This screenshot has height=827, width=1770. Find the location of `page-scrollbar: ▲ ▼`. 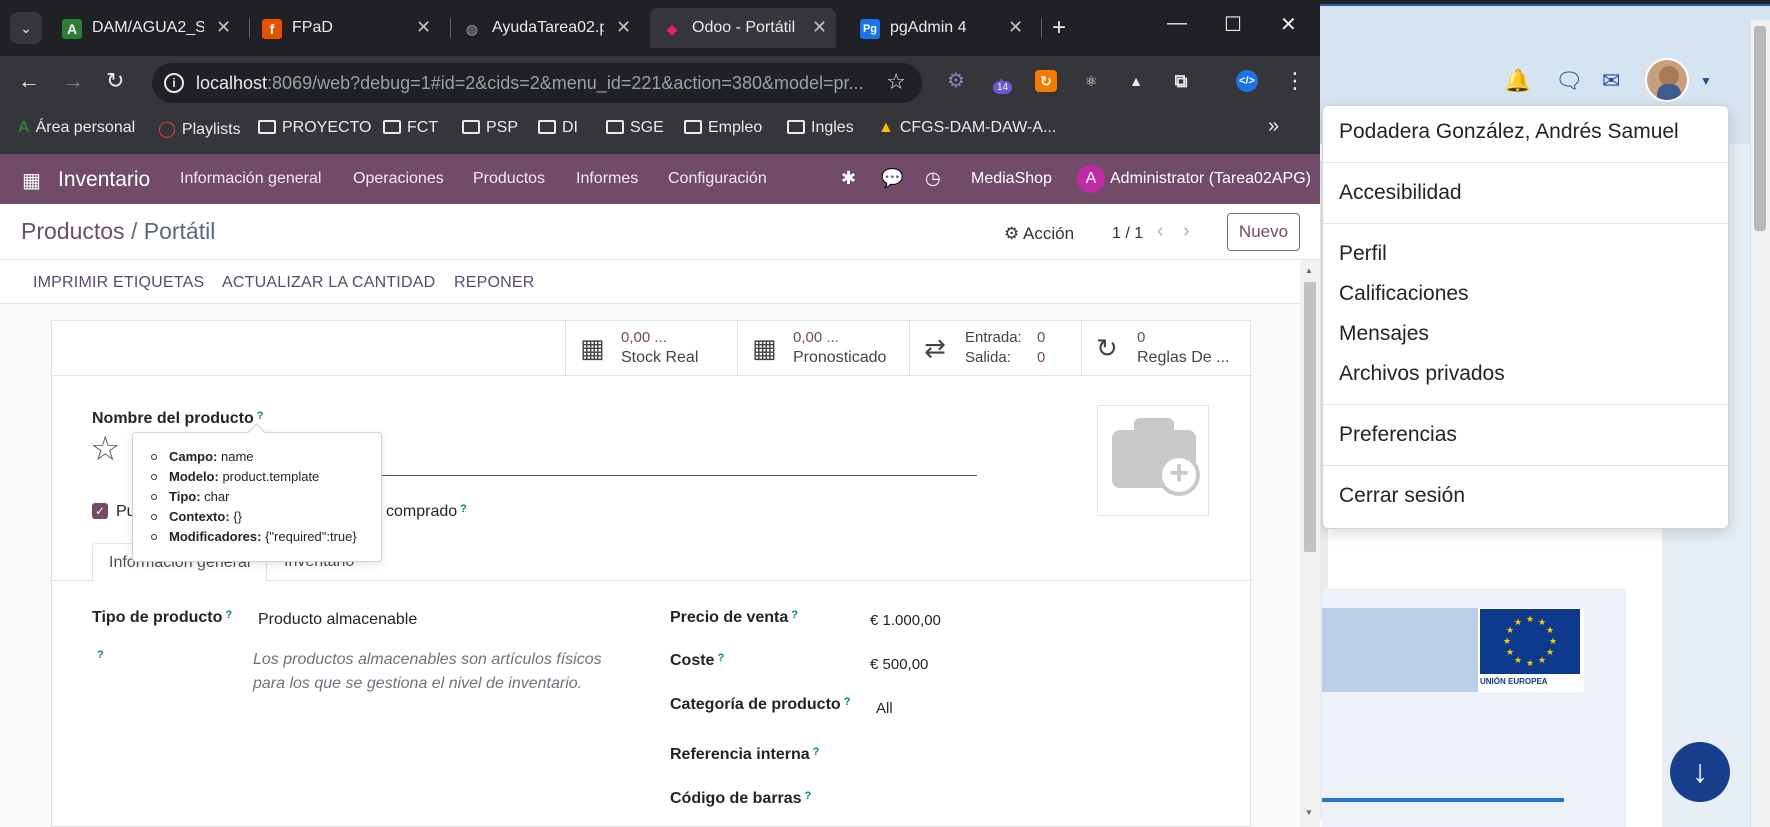

page-scrollbar: ▲ ▼ is located at coordinates (1310, 543).